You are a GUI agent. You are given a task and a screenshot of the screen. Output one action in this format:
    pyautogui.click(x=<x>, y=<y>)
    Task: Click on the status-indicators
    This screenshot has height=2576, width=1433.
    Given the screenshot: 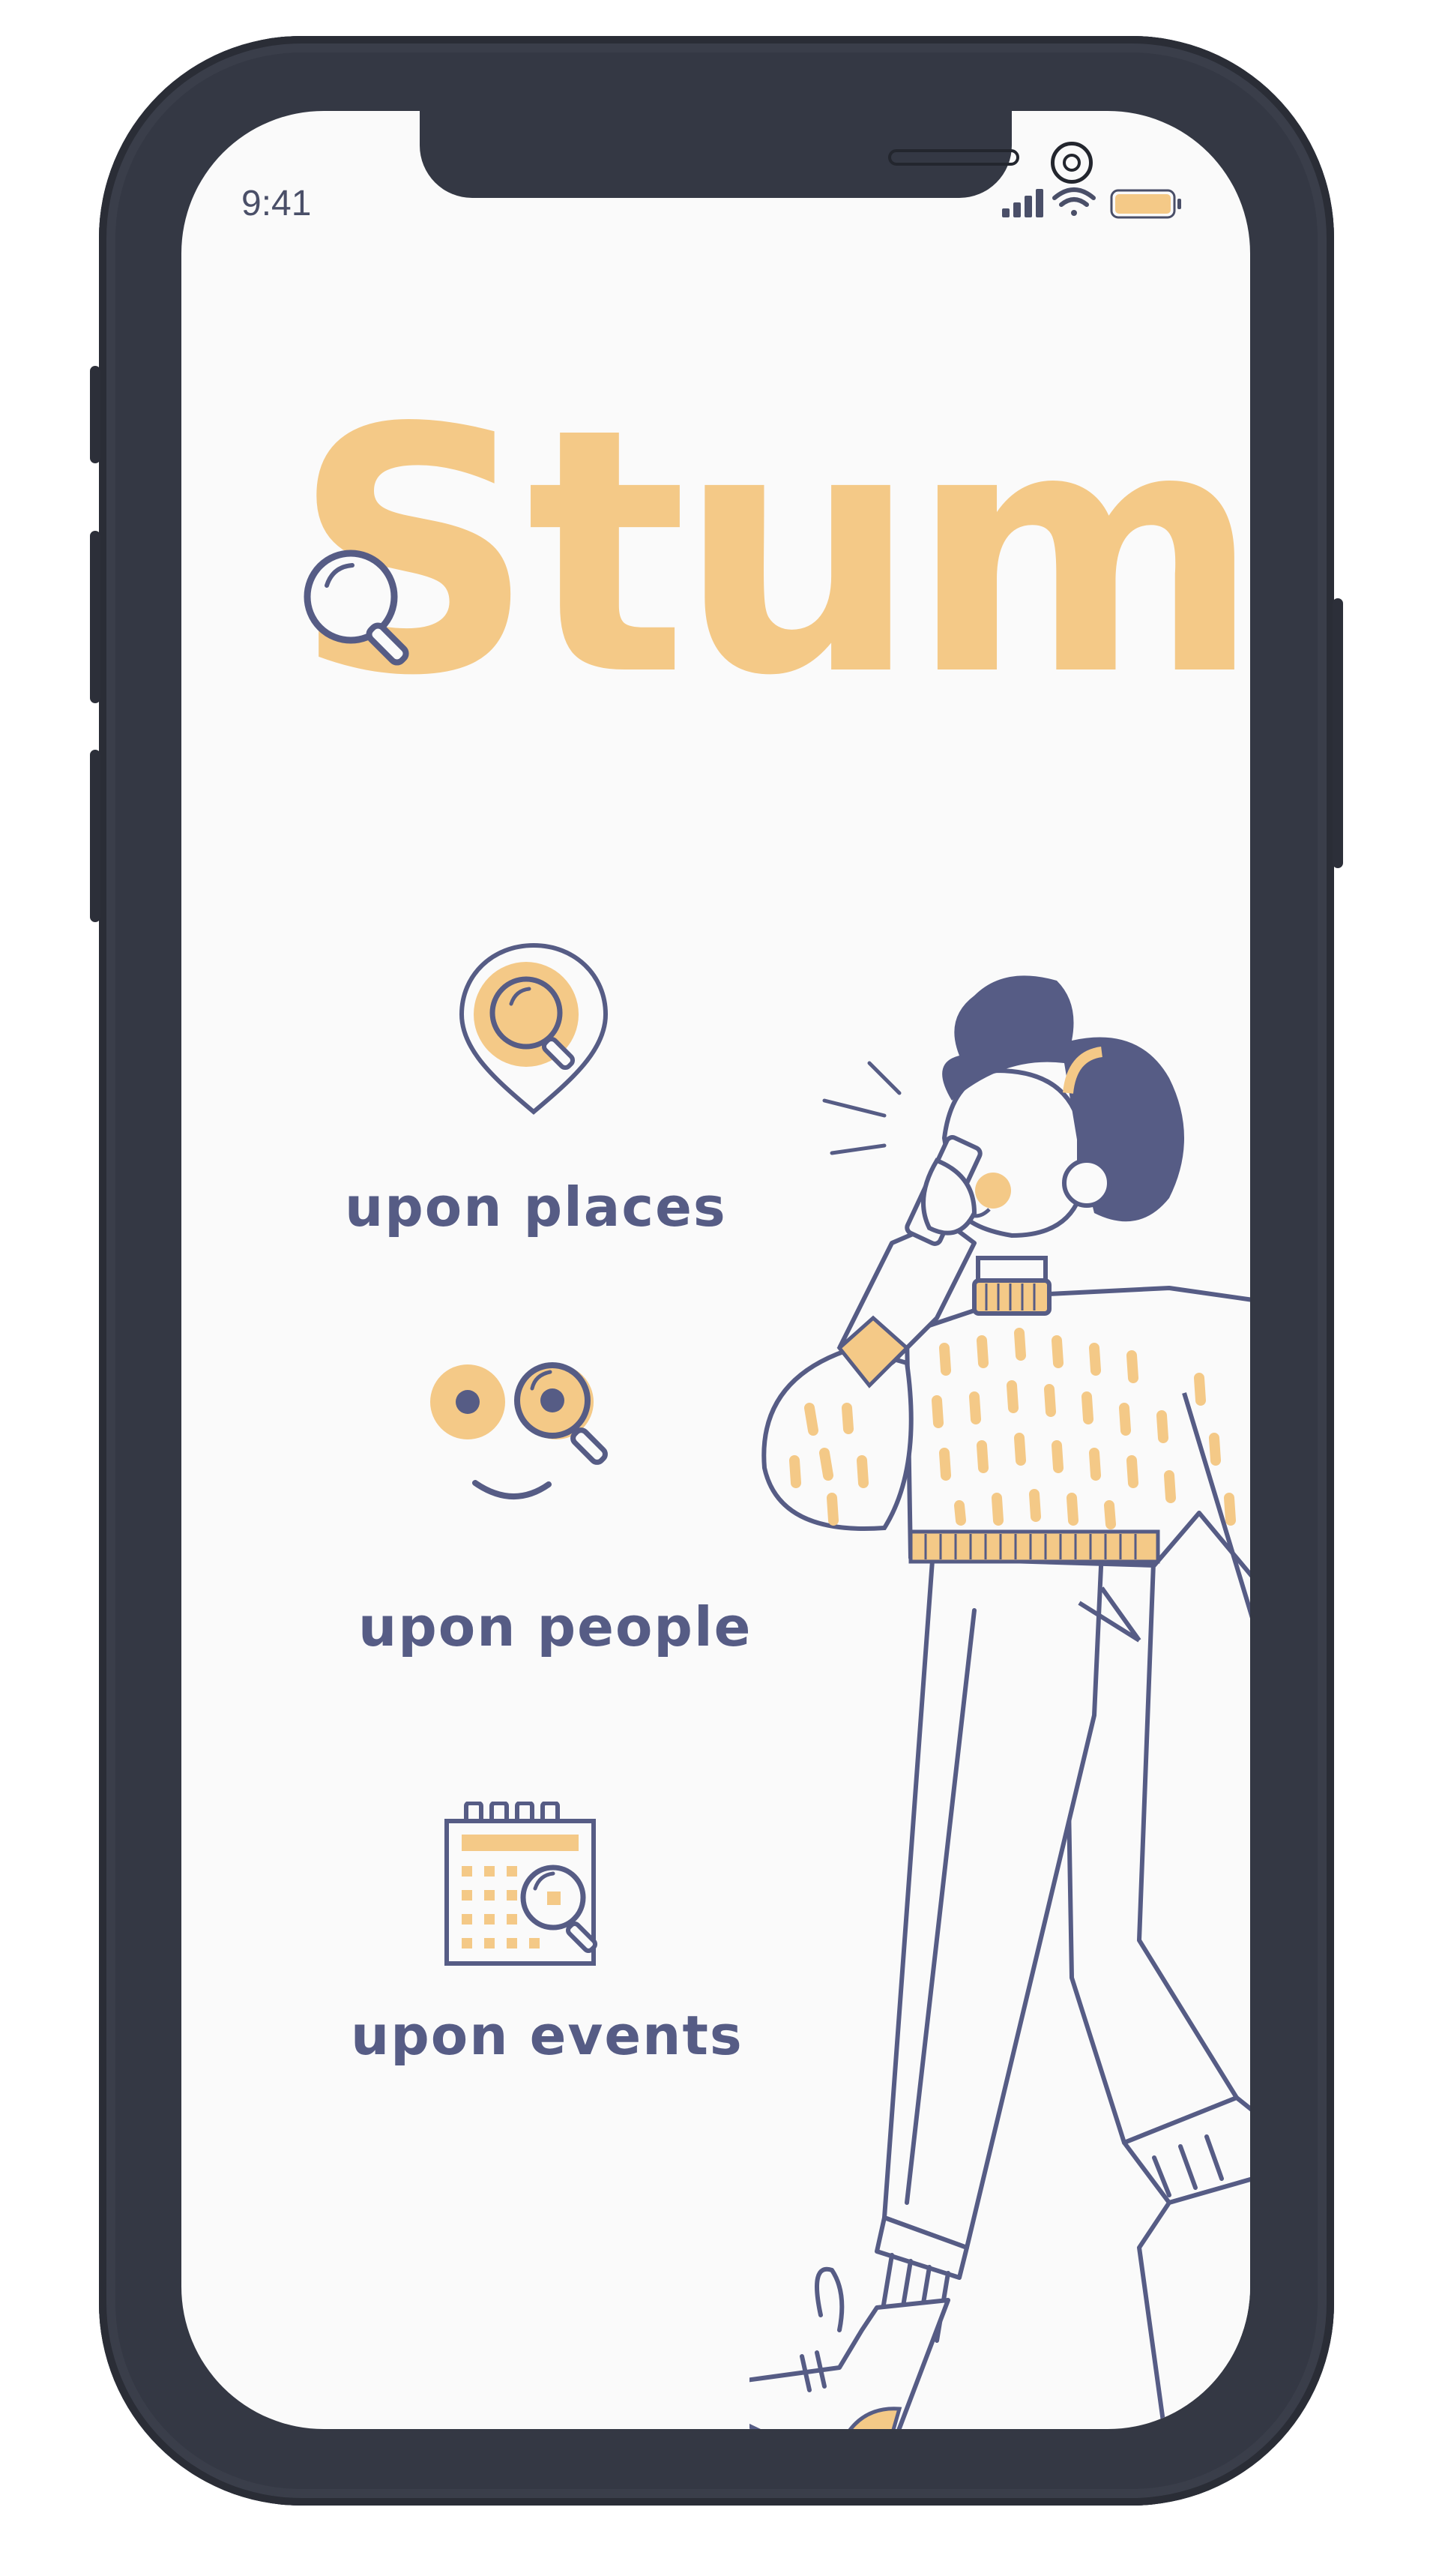 What is the action you would take?
    pyautogui.click(x=1091, y=203)
    